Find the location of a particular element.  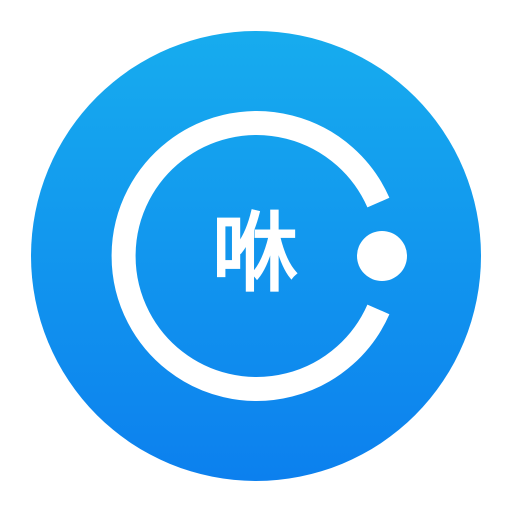

dot-icon is located at coordinates (382, 256).